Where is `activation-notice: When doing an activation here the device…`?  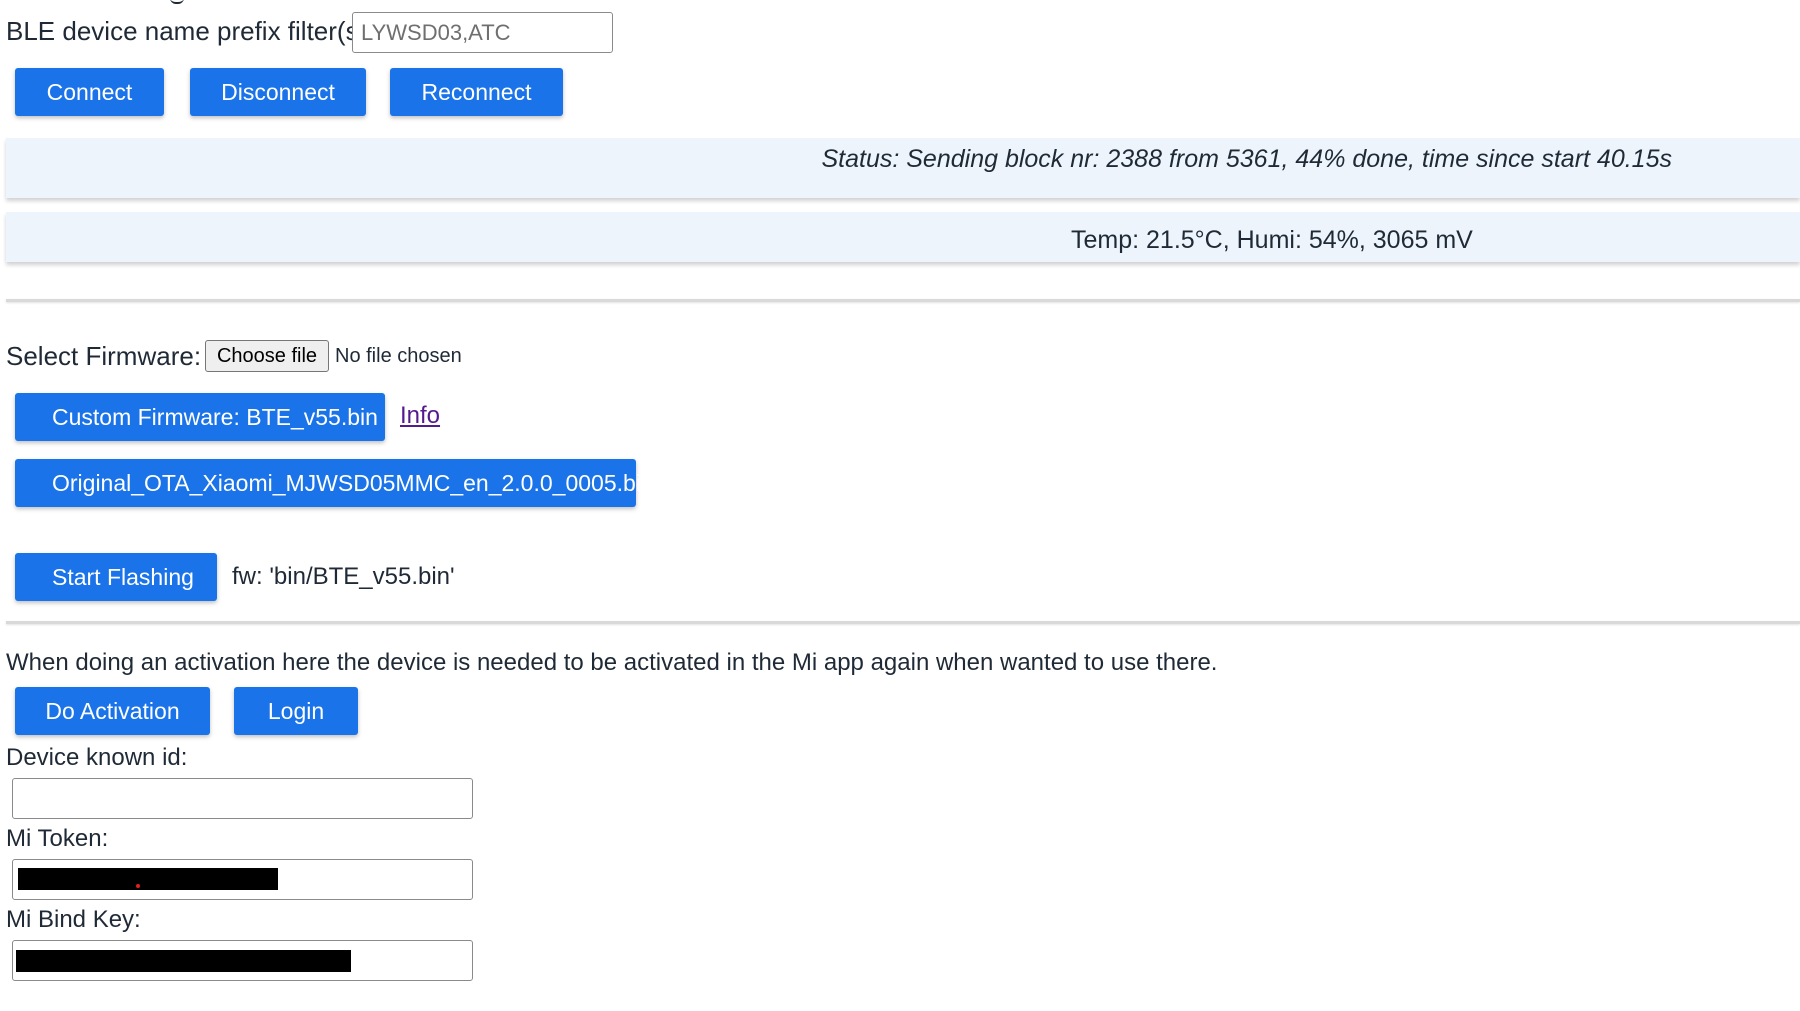 activation-notice: When doing an activation here the device… is located at coordinates (612, 662).